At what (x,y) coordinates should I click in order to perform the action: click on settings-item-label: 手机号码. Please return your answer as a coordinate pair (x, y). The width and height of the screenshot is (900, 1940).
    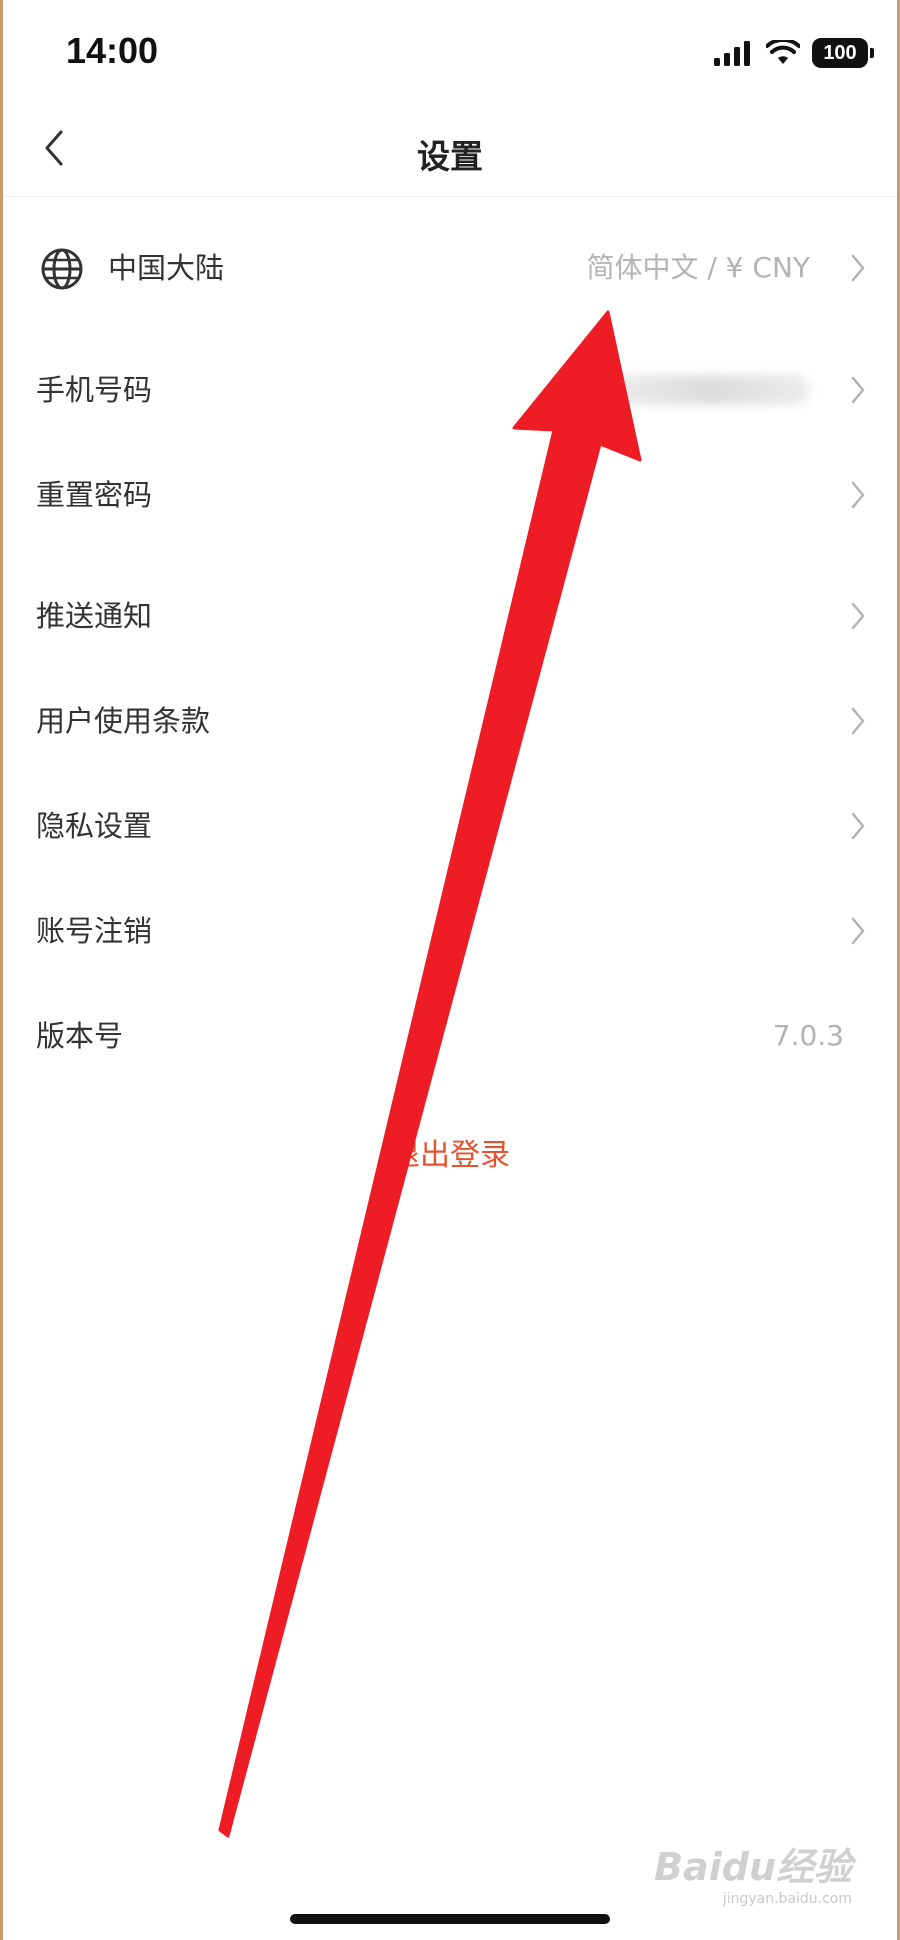
    Looking at the image, I should click on (94, 390).